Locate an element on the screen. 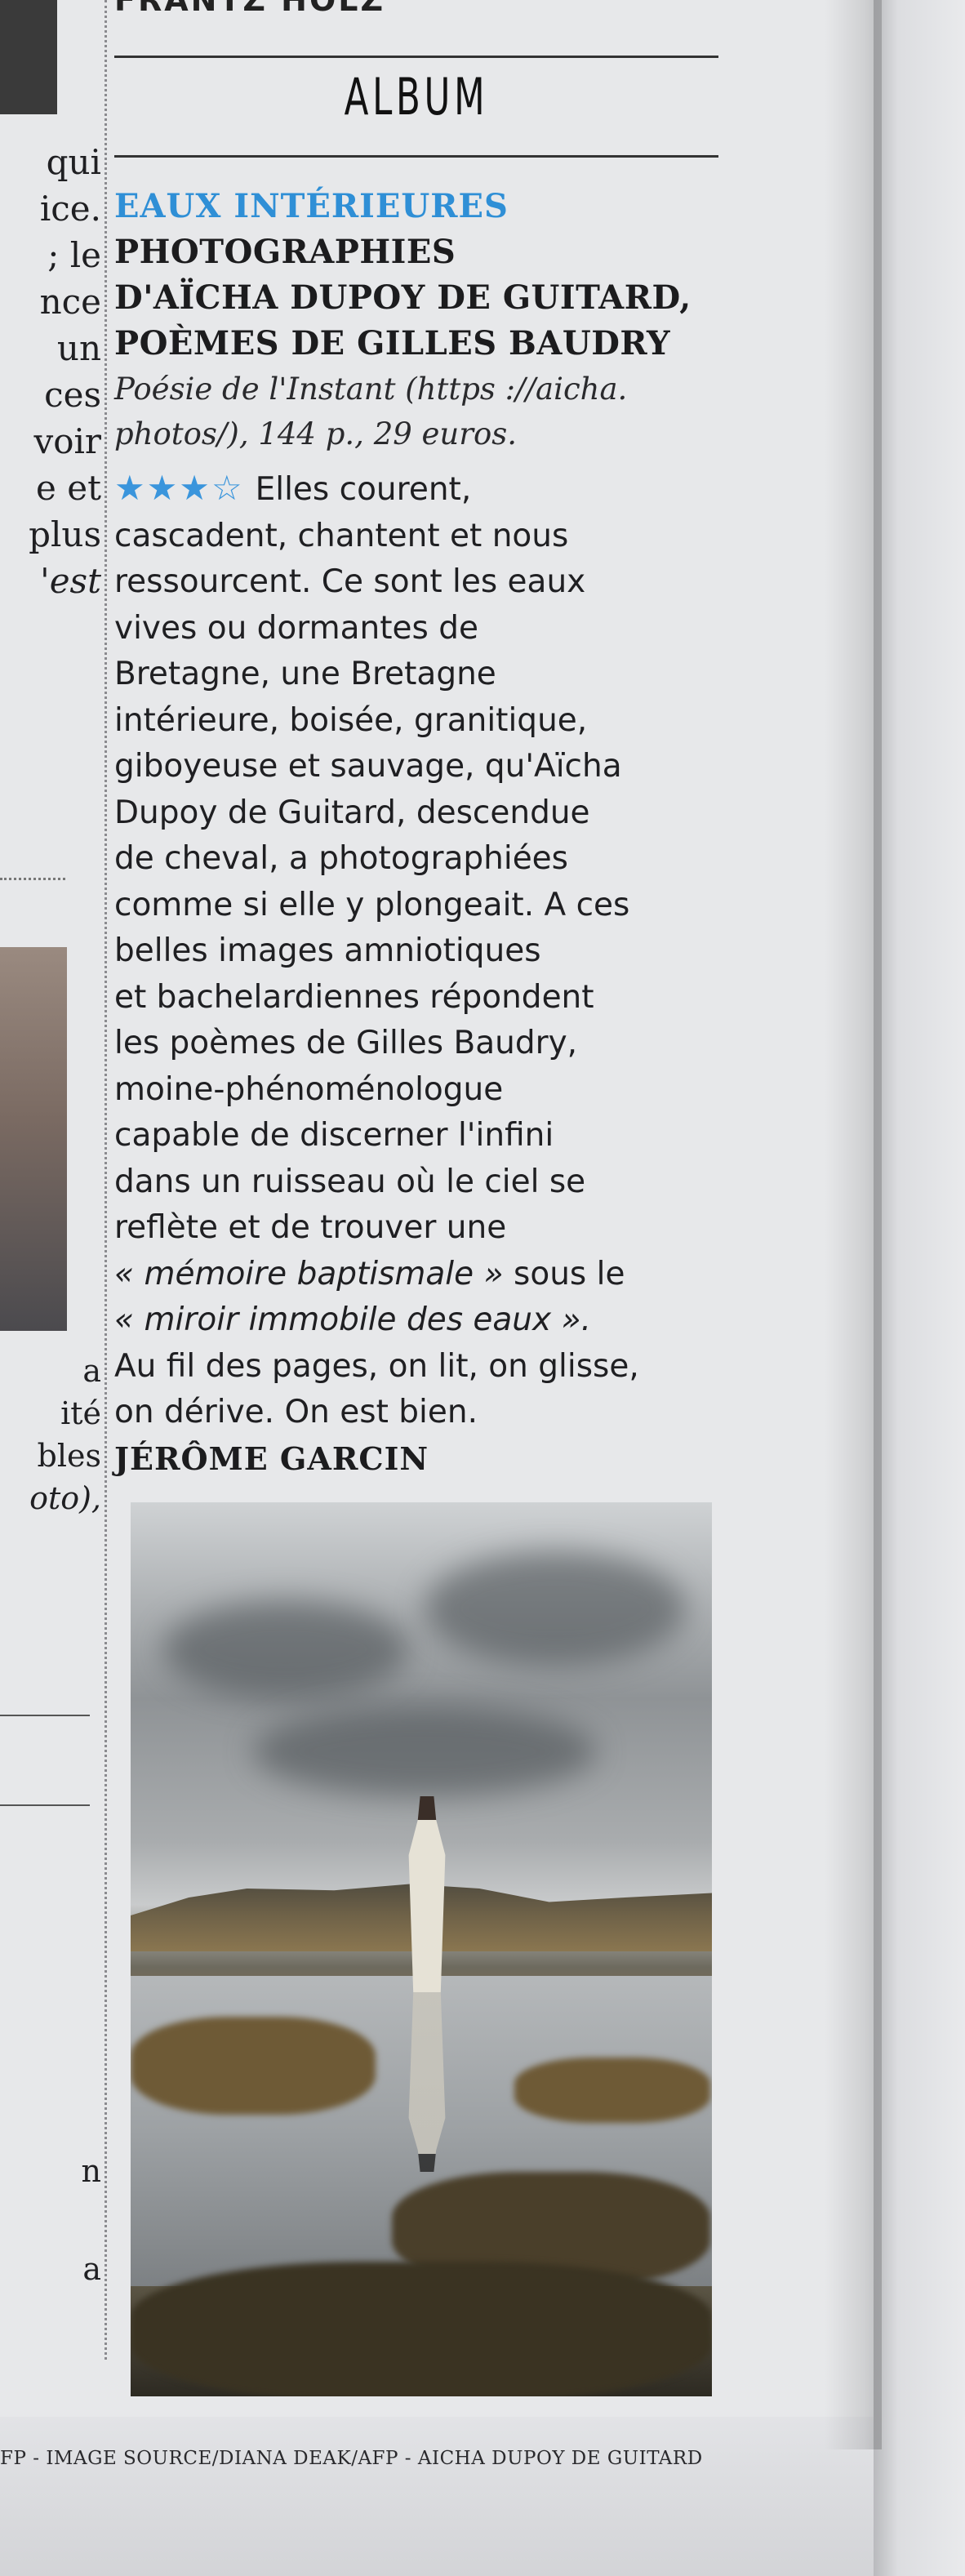 Image resolution: width=965 pixels, height=2576 pixels. body-line: ressourcent. Ce sont les eaux is located at coordinates (350, 581).